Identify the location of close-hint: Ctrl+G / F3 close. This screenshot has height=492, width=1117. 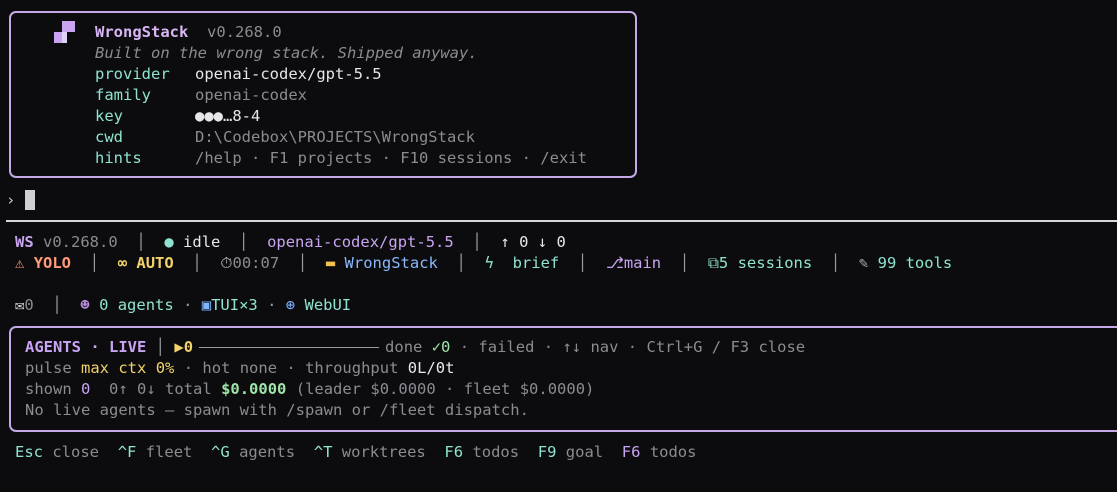
(726, 347).